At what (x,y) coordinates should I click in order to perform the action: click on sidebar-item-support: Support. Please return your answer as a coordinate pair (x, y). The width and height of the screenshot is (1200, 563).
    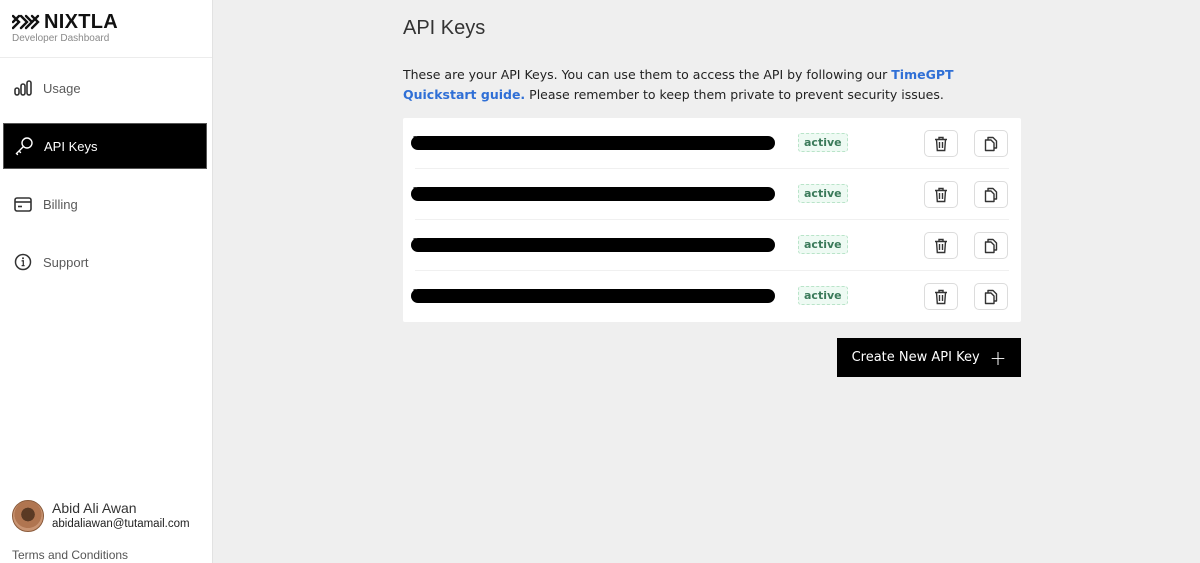
    Looking at the image, I should click on (105, 262).